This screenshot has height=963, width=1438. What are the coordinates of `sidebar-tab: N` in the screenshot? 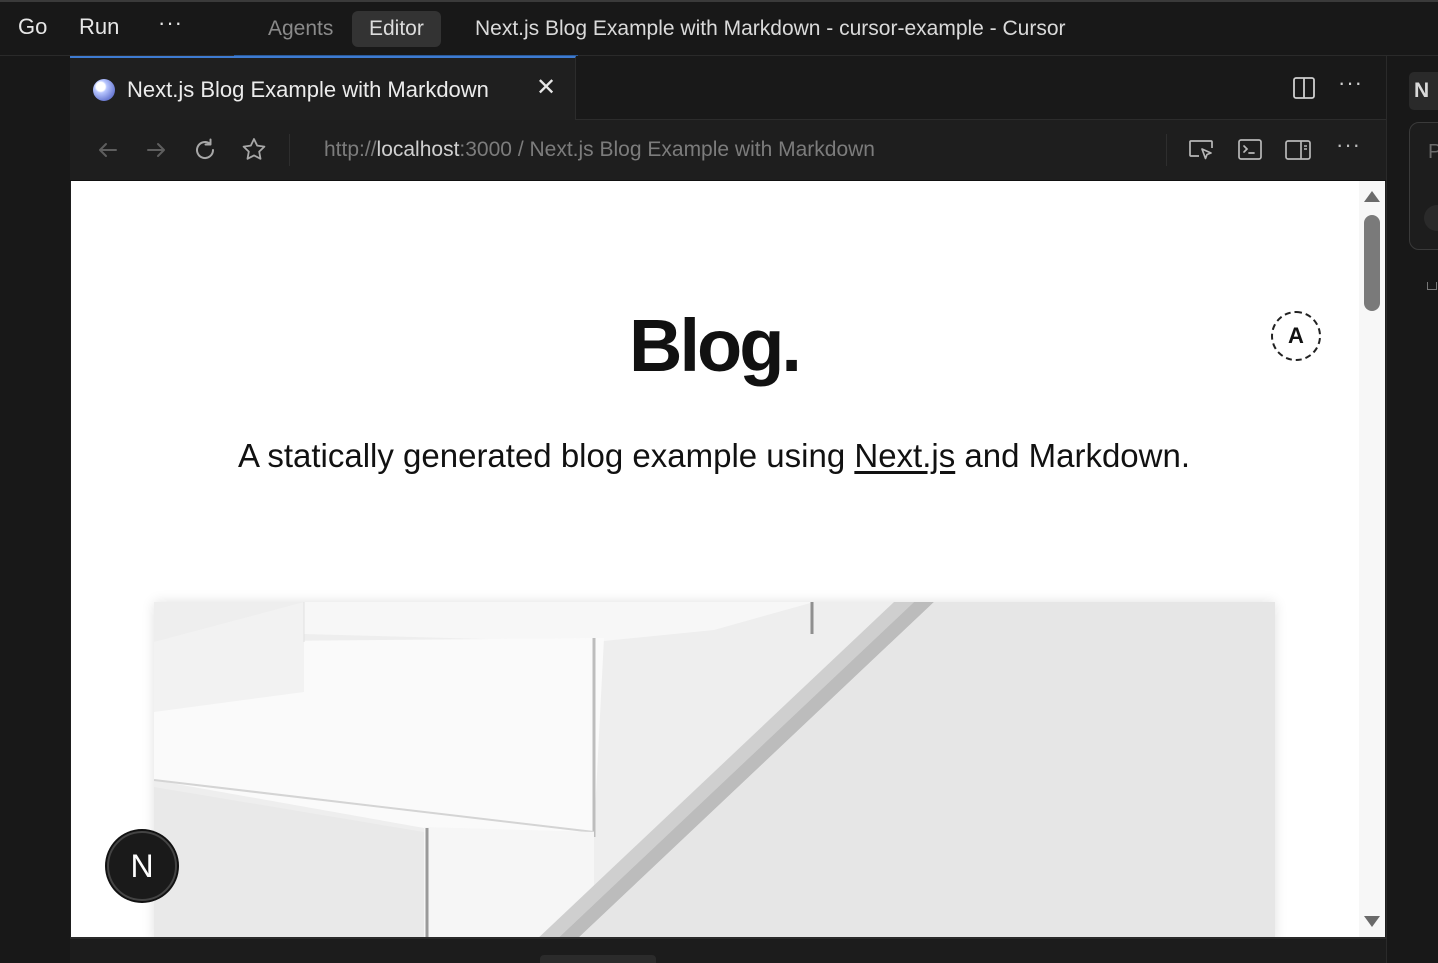 It's located at (1423, 91).